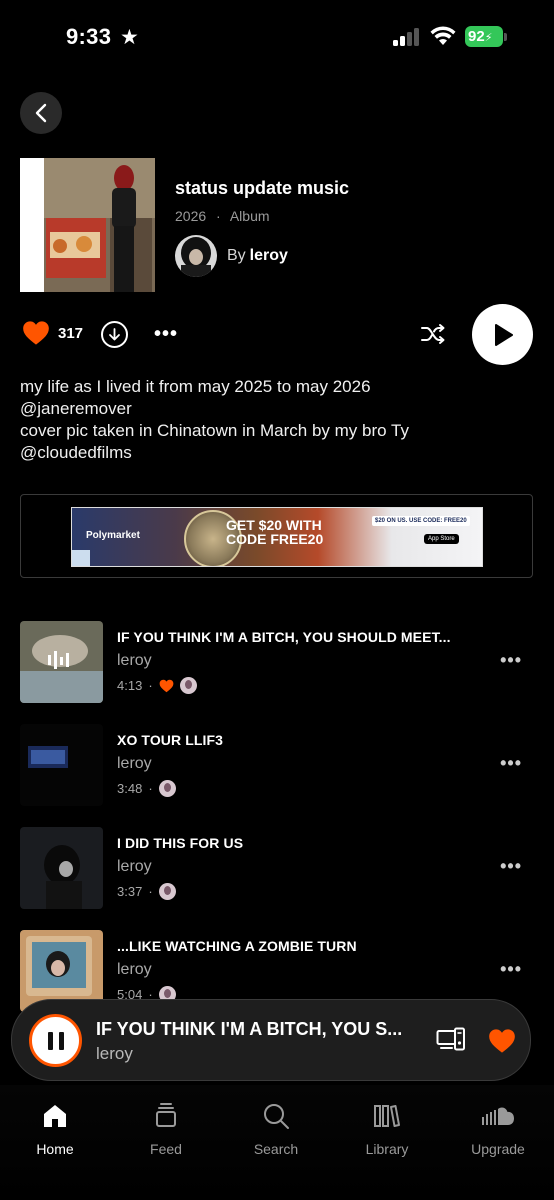 This screenshot has width=554, height=1200. Describe the element at coordinates (130, 788) in the screenshot. I see `track-duration: 3:48` at that location.